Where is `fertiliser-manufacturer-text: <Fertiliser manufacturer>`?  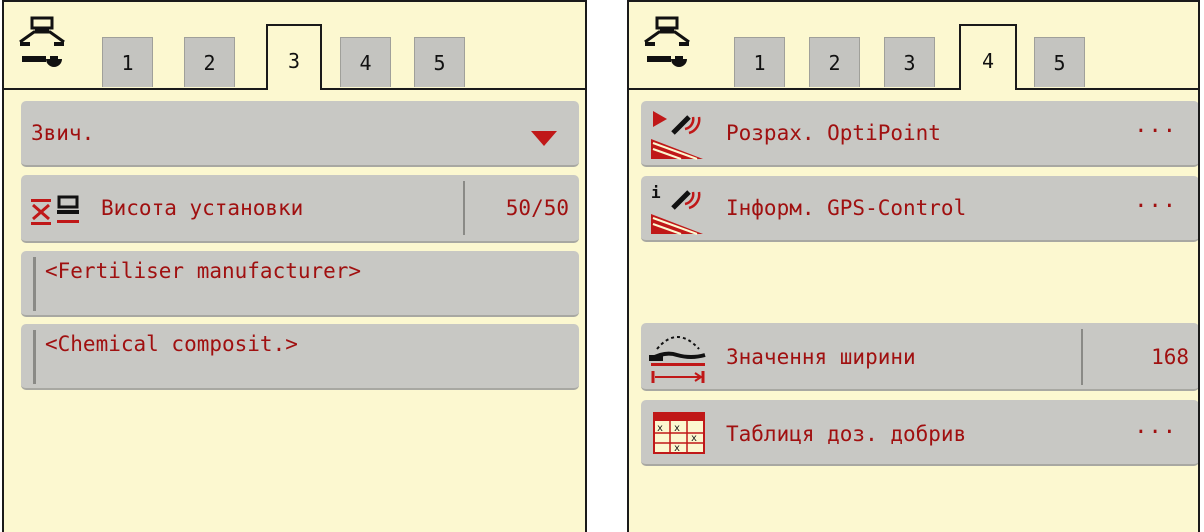
fertiliser-manufacturer-text: <Fertiliser manufacturer> is located at coordinates (203, 271).